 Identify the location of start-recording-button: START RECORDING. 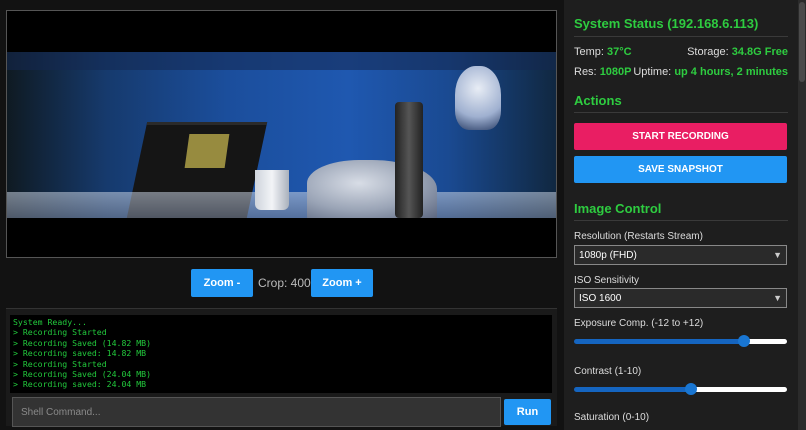
(680, 136).